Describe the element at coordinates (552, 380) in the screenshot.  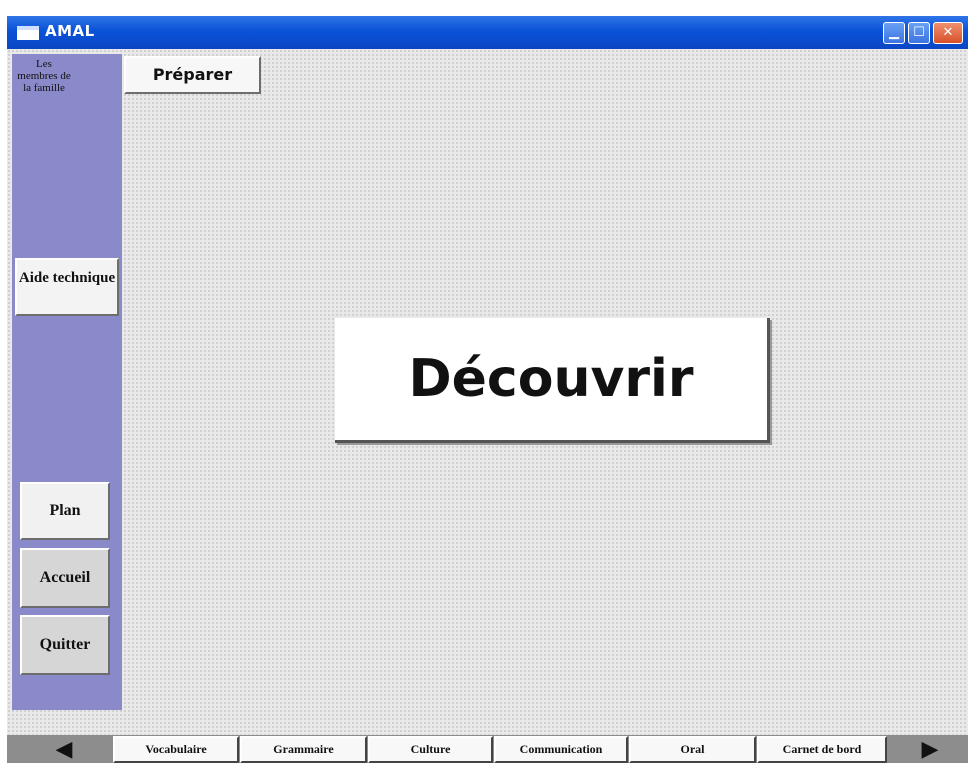
I see `discover-button: Découvrir` at that location.